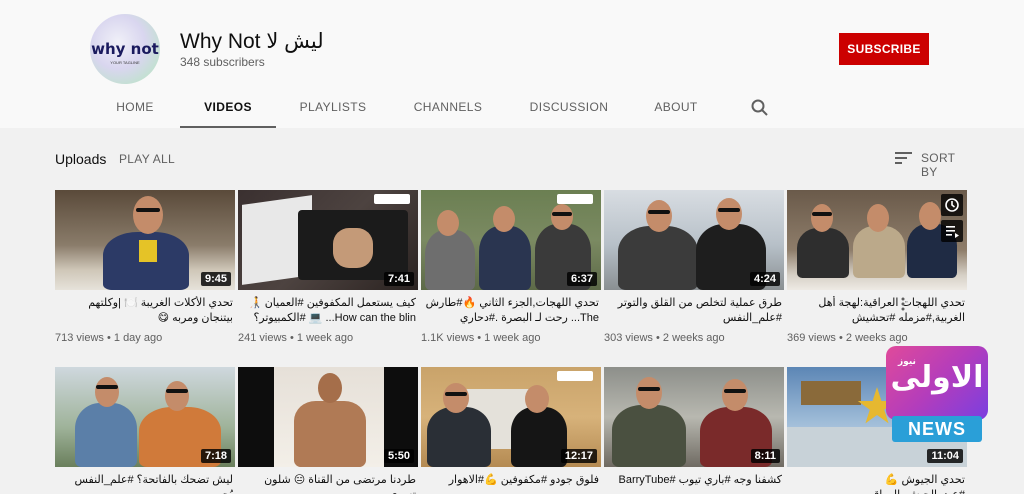 This screenshot has width=1024, height=494. What do you see at coordinates (569, 109) in the screenshot?
I see `tab-discussion: DISCUSSION` at bounding box center [569, 109].